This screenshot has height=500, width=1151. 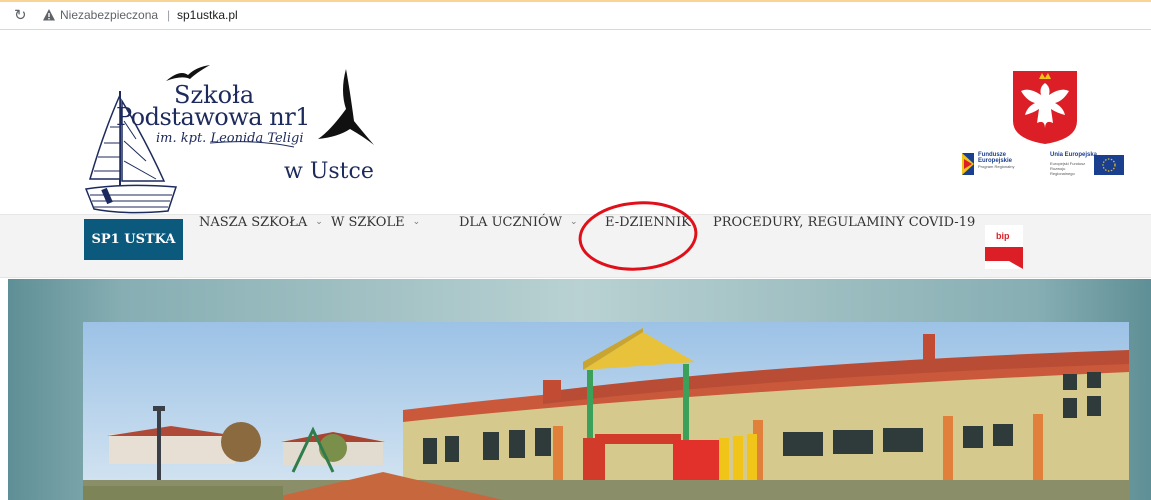 What do you see at coordinates (844, 222) in the screenshot?
I see `nav-item-label: PROCEDURY, REGULAMINY COVID-19` at bounding box center [844, 222].